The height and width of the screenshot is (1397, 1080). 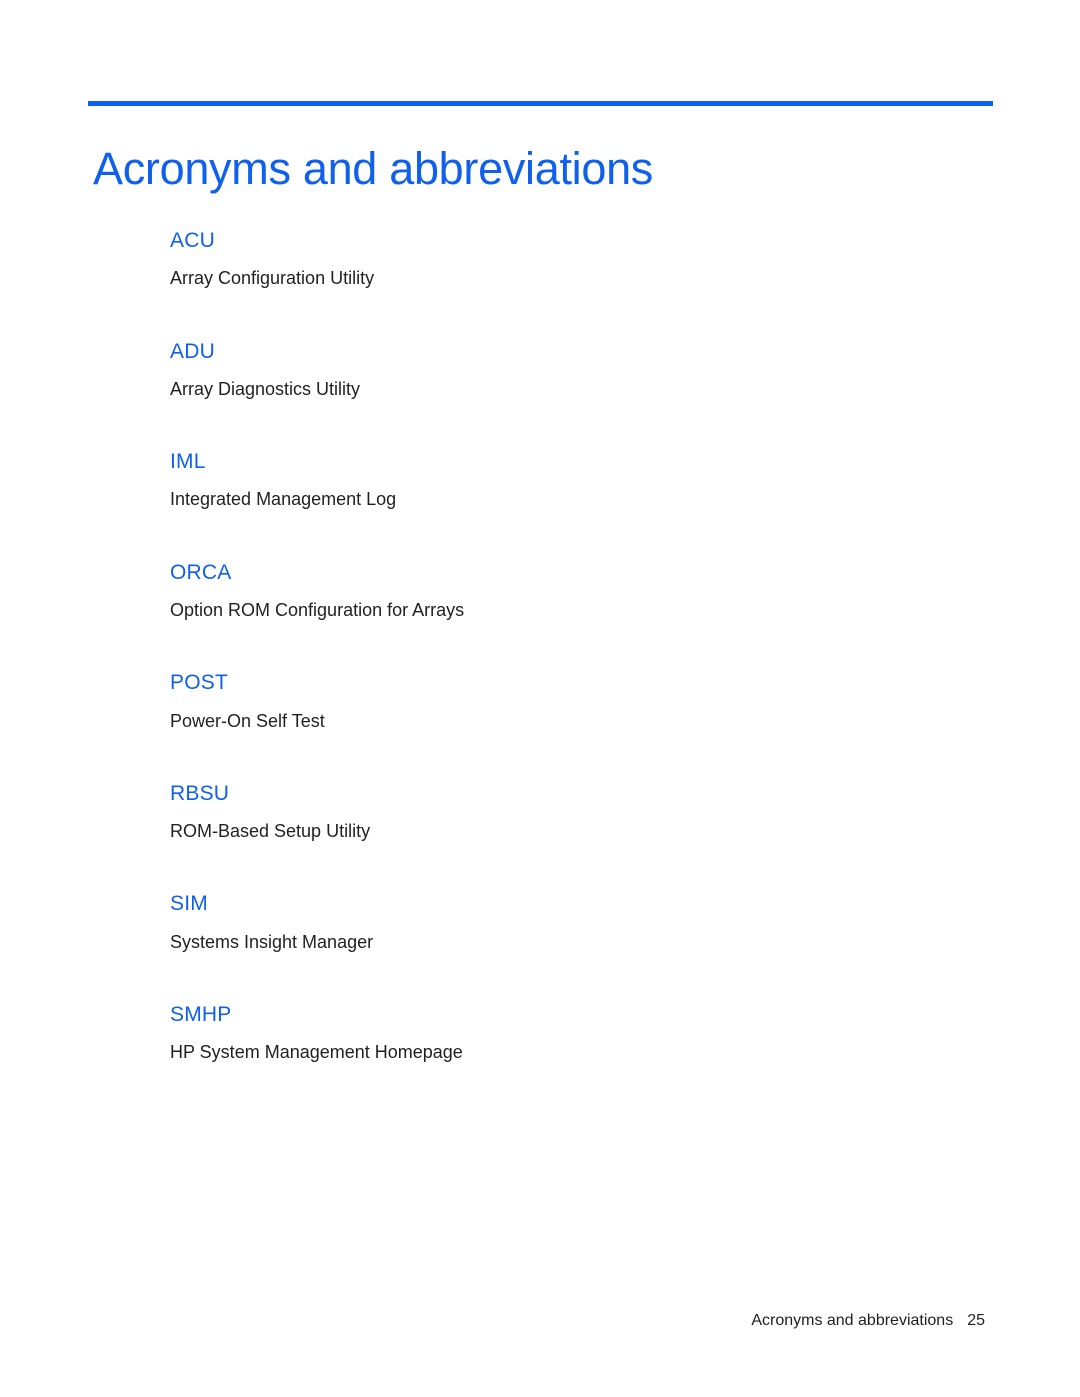 I want to click on glossary-entry: ACU Array Configuration Utility, so click(x=550, y=259).